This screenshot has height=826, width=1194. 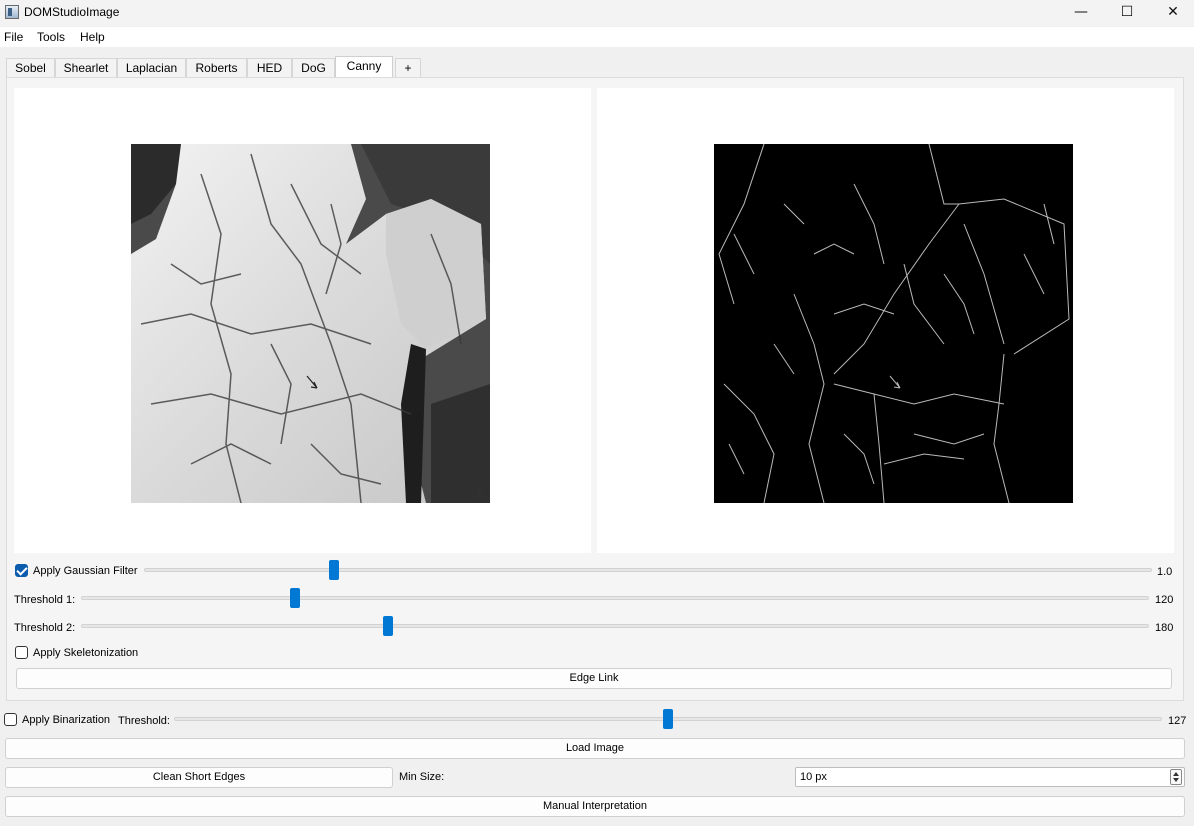 I want to click on title-bar: DOMStudioImage — ☐ ✕, so click(x=597, y=13).